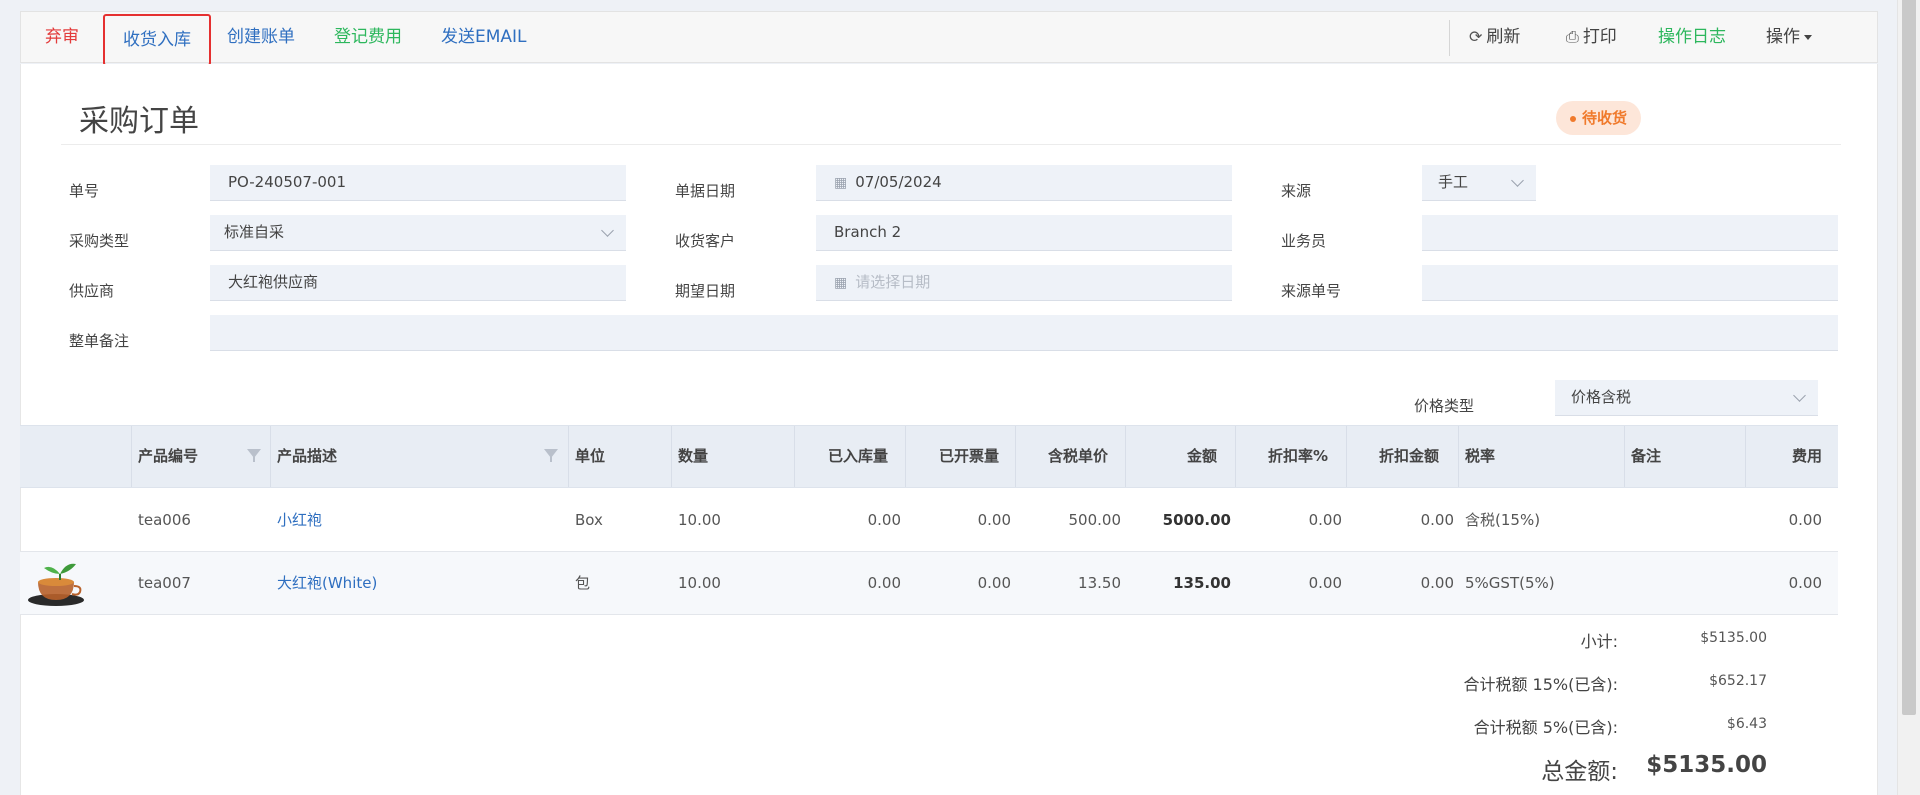 This screenshot has height=795, width=1920. Describe the element at coordinates (589, 520) in the screenshot. I see `unit: Box` at that location.